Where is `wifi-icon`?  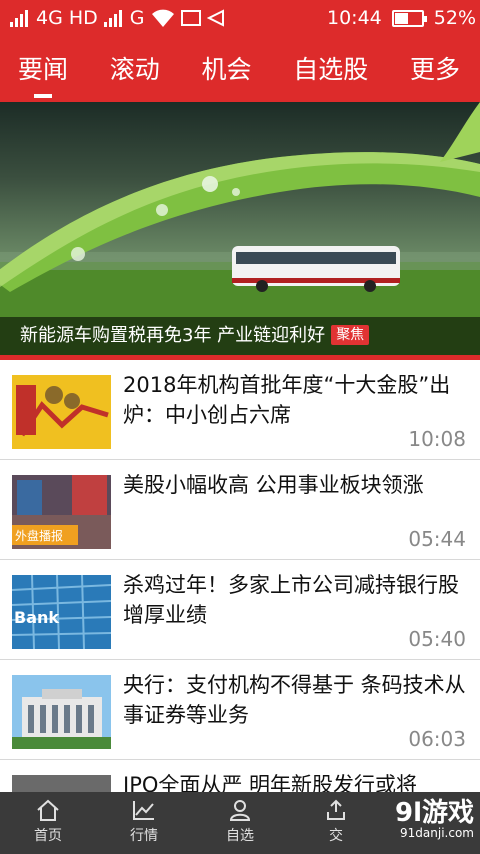 wifi-icon is located at coordinates (162, 18).